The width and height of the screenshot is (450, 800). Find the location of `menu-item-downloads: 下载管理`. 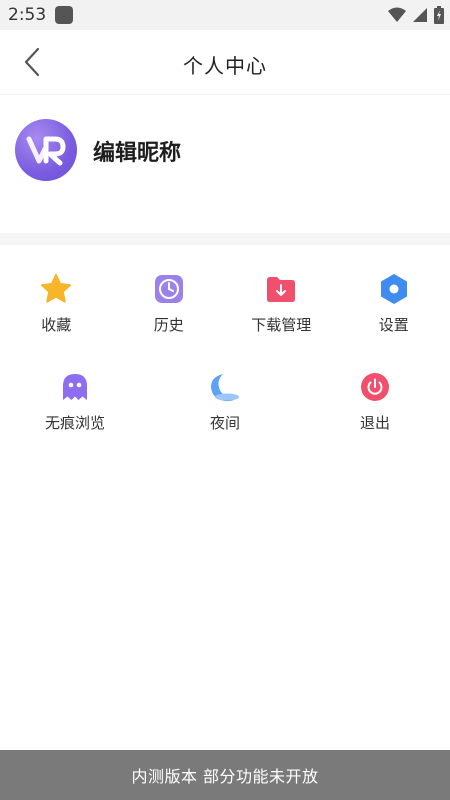

menu-item-downloads: 下载管理 is located at coordinates (281, 303).